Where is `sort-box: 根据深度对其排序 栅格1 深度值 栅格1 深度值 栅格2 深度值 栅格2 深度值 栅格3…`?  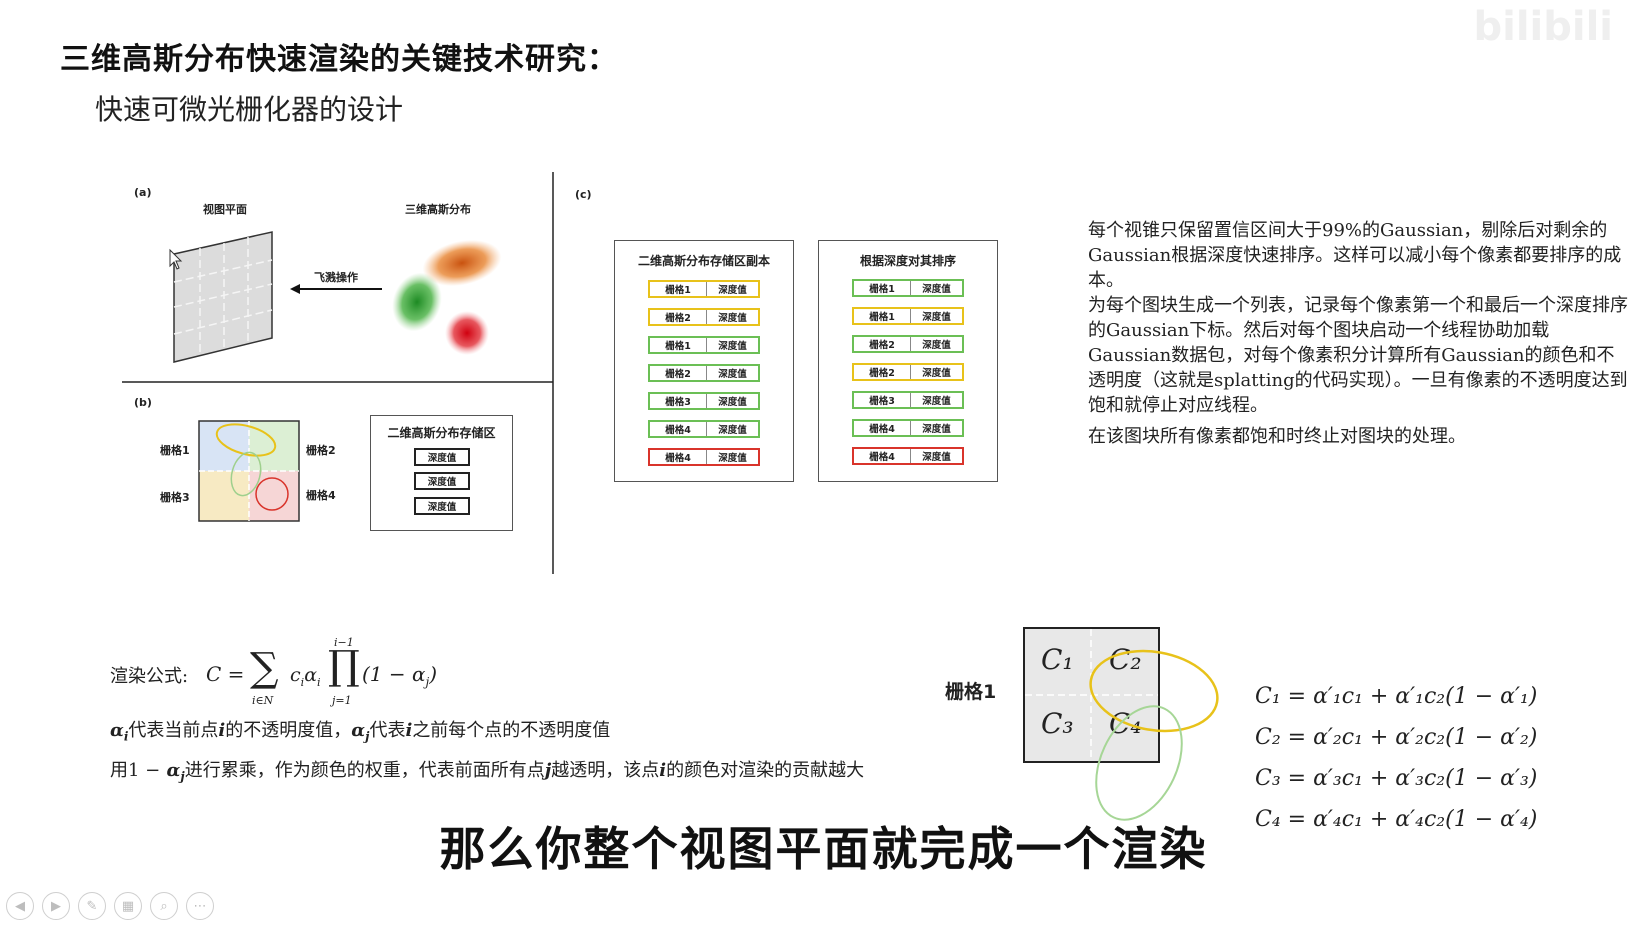 sort-box: 根据深度对其排序 栅格1 深度值 栅格1 深度值 栅格2 深度值 栅格2 深度值 栅格3… is located at coordinates (908, 361).